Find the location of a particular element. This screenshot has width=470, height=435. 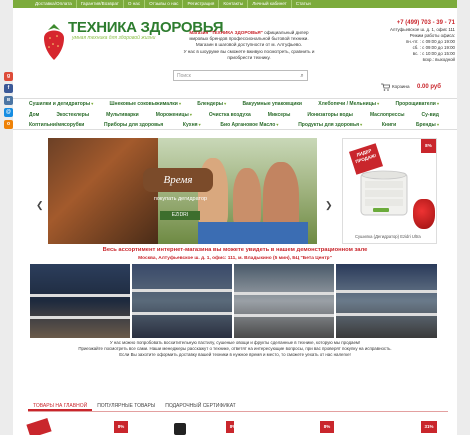

menu-item-health-food: Продукты для здоровья is located at coordinates (330, 125).